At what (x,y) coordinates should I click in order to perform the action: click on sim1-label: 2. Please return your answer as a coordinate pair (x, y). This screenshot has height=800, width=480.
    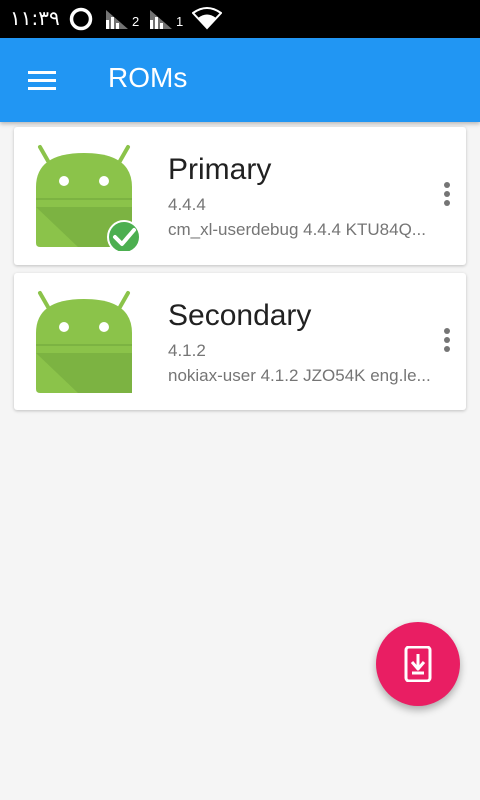
    Looking at the image, I should click on (136, 21).